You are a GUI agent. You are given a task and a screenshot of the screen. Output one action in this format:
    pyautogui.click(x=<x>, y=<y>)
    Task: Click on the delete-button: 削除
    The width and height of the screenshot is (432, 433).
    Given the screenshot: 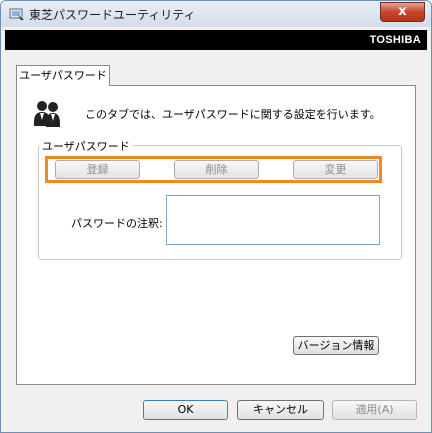 What is the action you would take?
    pyautogui.click(x=216, y=169)
    